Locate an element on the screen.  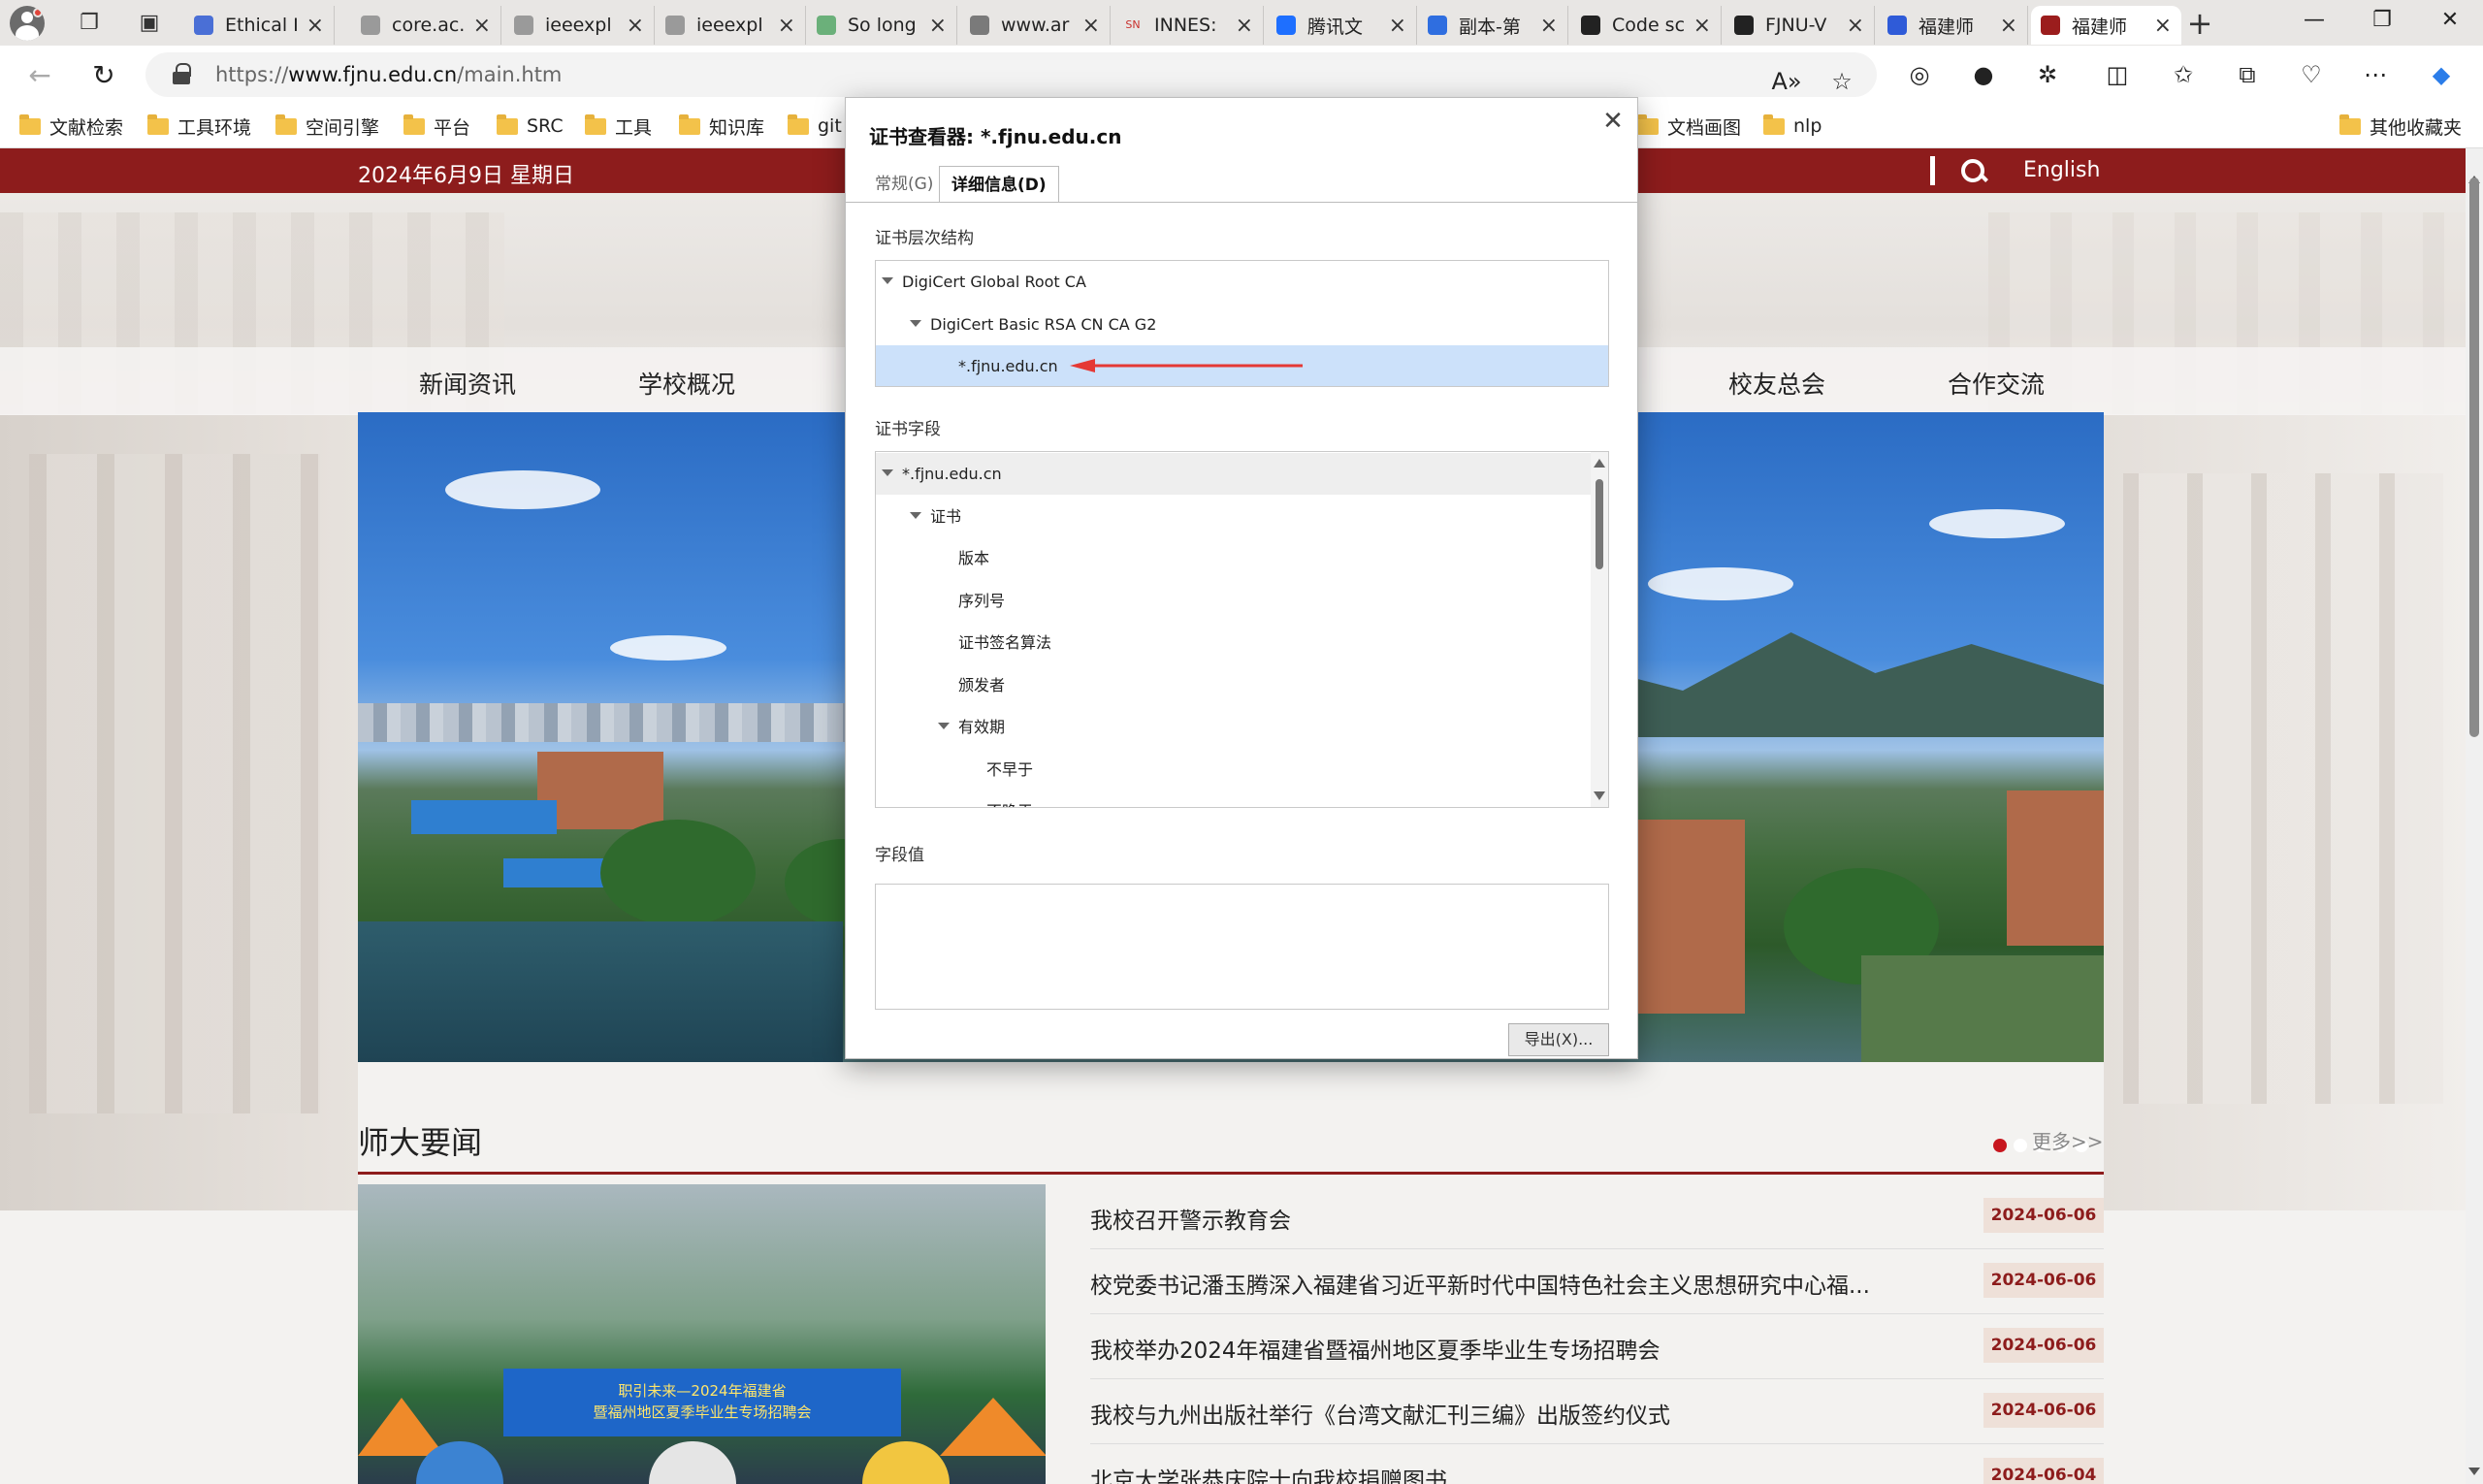
tree-node: 不晚于 is located at coordinates (1242, 798).